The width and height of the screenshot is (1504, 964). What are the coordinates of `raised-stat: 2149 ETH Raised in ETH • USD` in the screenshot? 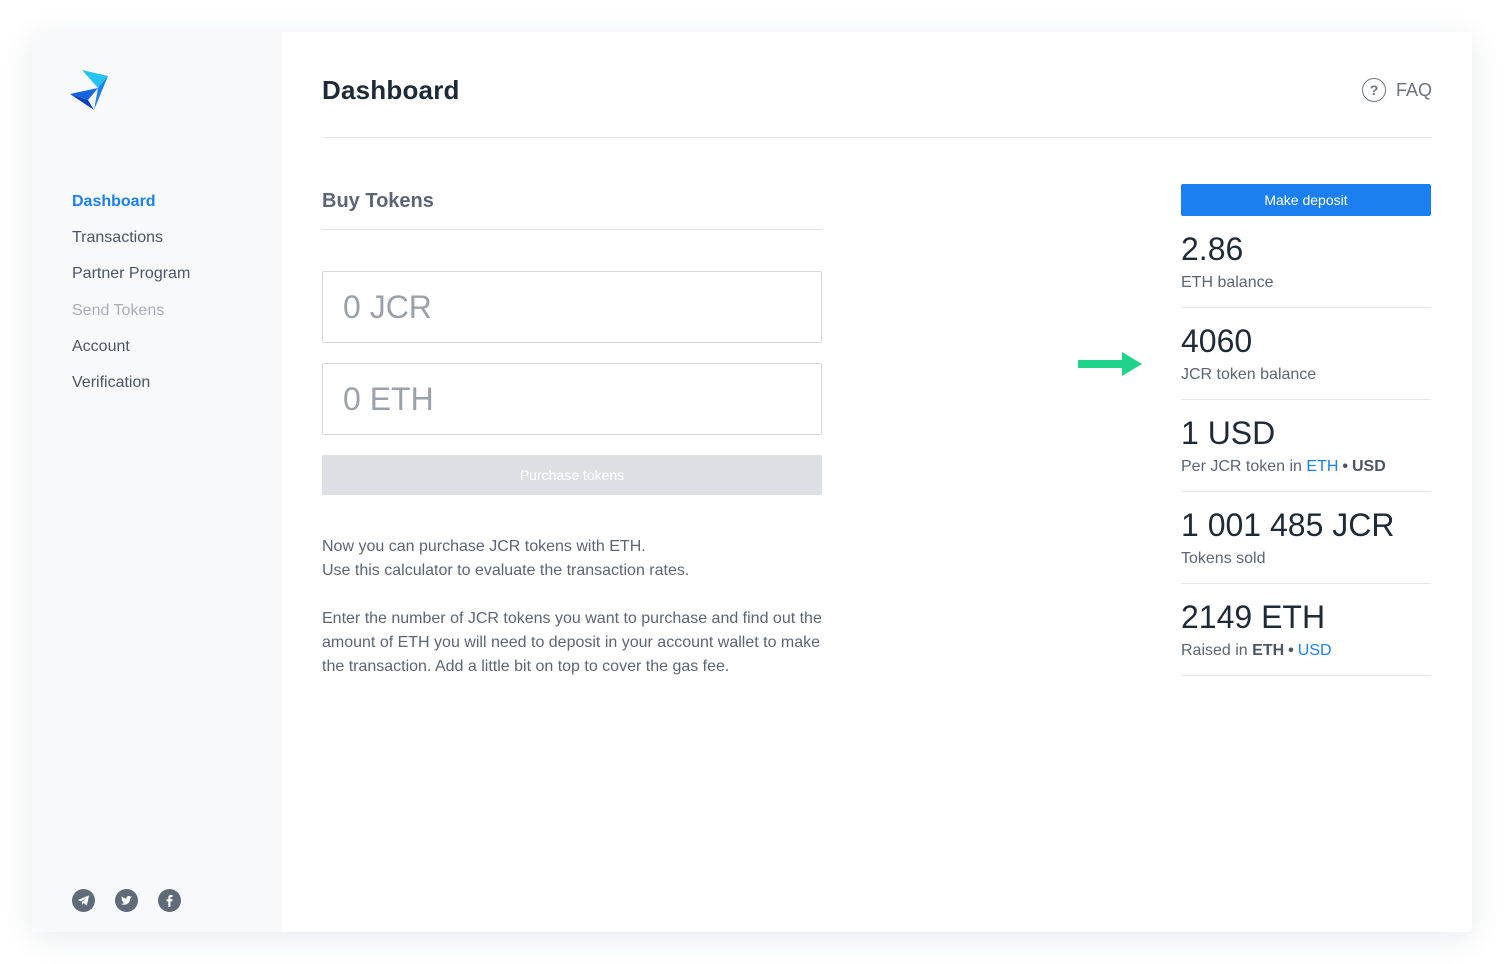 It's located at (1306, 630).